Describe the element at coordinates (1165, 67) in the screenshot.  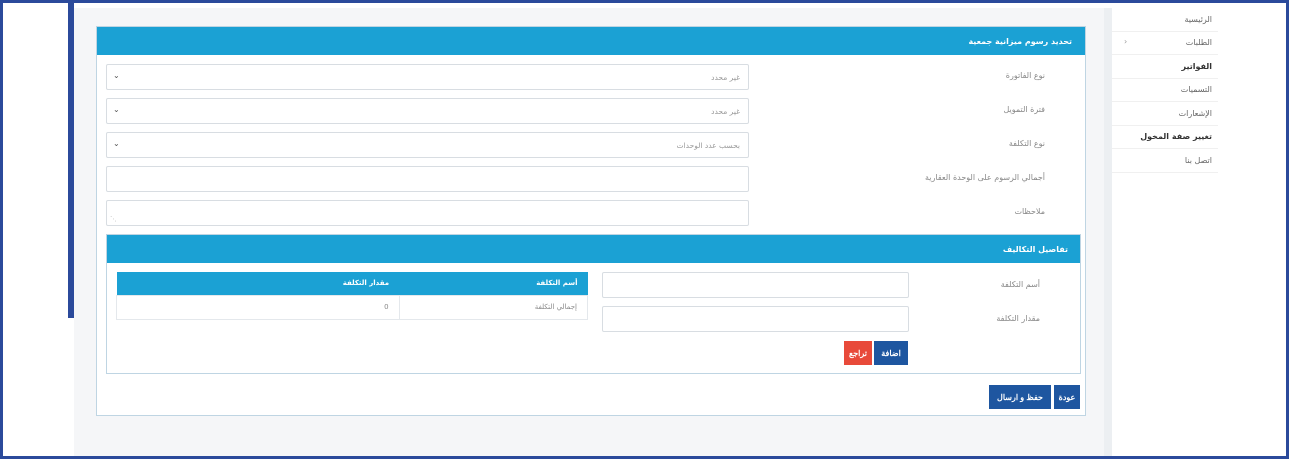
I see `sidebar-item-invoices: الفواتير` at that location.